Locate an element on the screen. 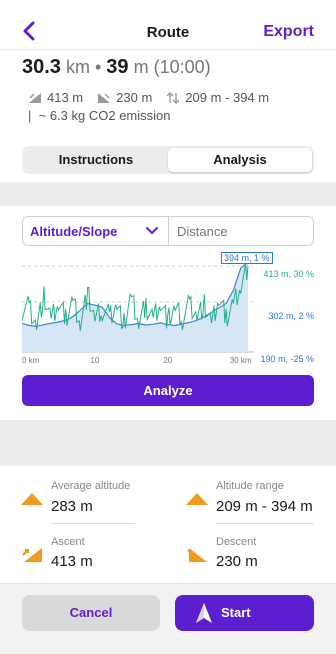 Image resolution: width=336 pixels, height=654 pixels. mode-select: Altitude/Slope is located at coordinates (96, 231).